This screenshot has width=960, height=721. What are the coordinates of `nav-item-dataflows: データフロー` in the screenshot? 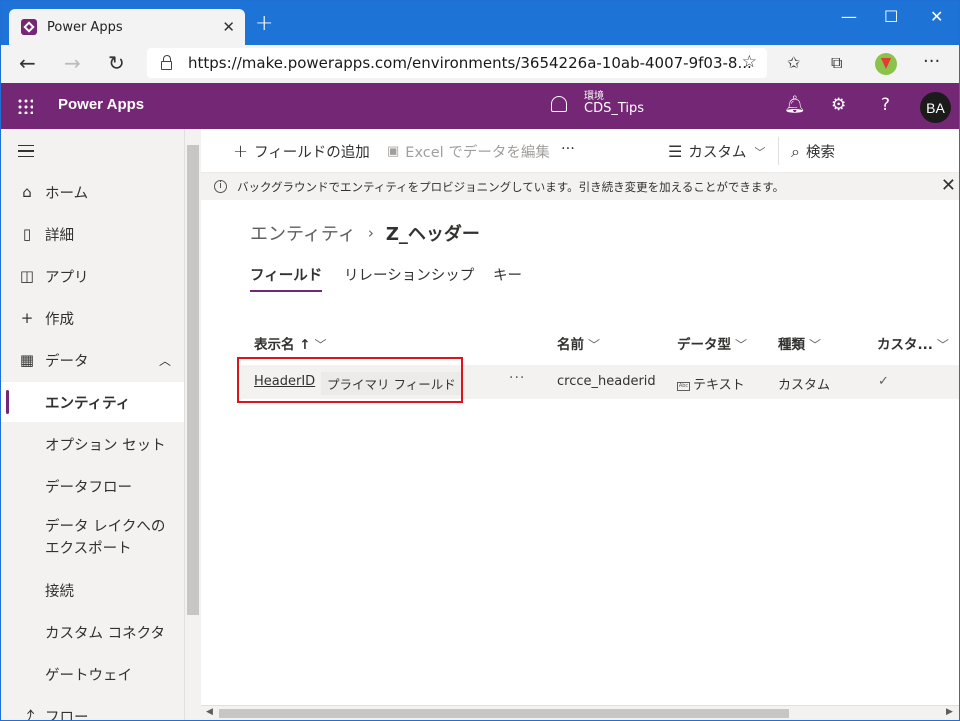 It's located at (92, 486).